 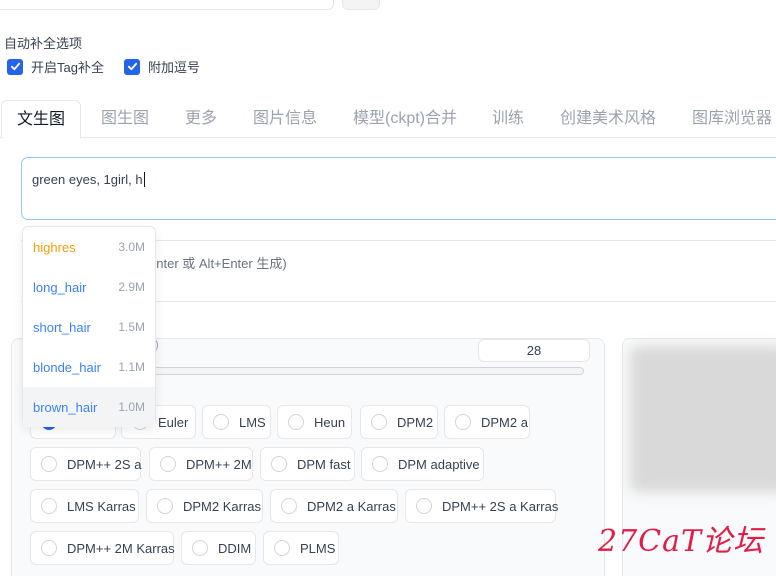 I want to click on sampler-option: DPM2 a Karras, so click(x=334, y=506).